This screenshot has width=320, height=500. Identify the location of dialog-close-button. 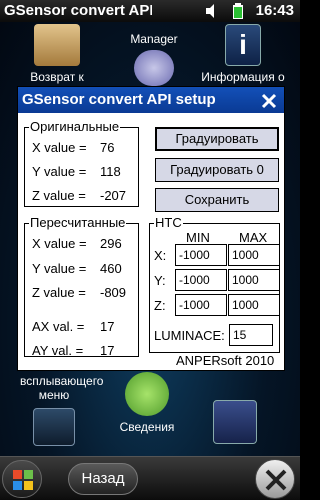
(269, 100).